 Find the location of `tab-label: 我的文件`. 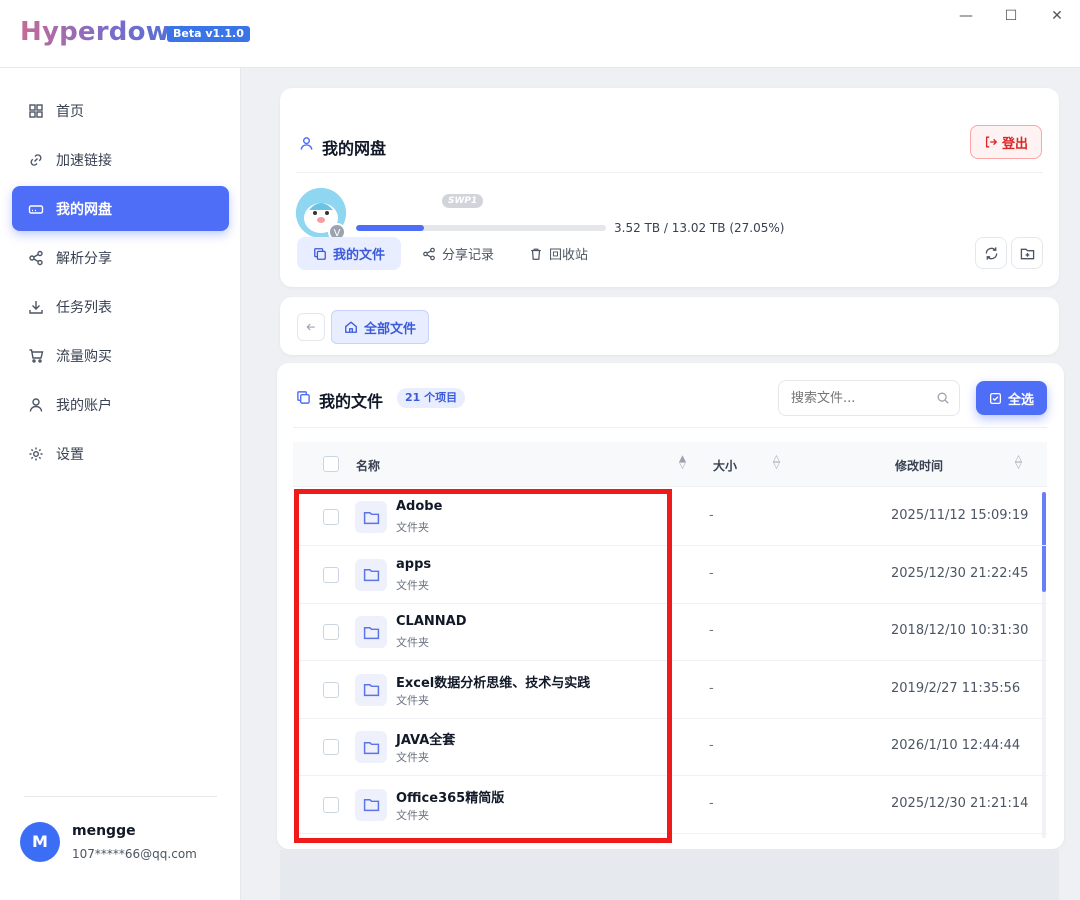

tab-label: 我的文件 is located at coordinates (359, 255).